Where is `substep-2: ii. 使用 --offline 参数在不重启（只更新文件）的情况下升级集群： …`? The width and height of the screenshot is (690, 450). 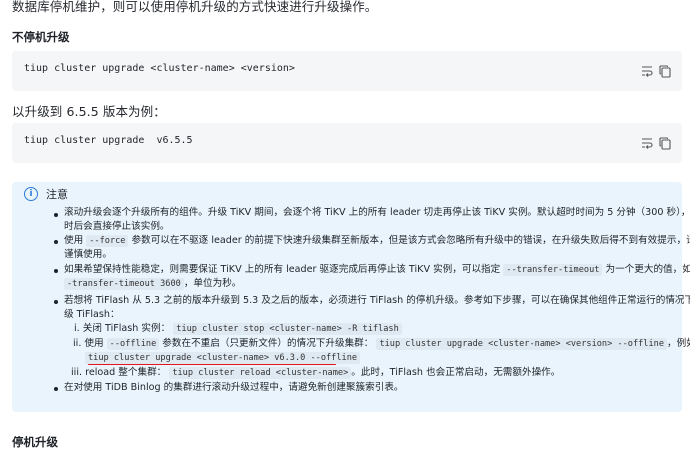 substep-2: ii. 使用 --offline 参数在不重启（只更新文件）的情况下升级集群： … is located at coordinates (381, 344).